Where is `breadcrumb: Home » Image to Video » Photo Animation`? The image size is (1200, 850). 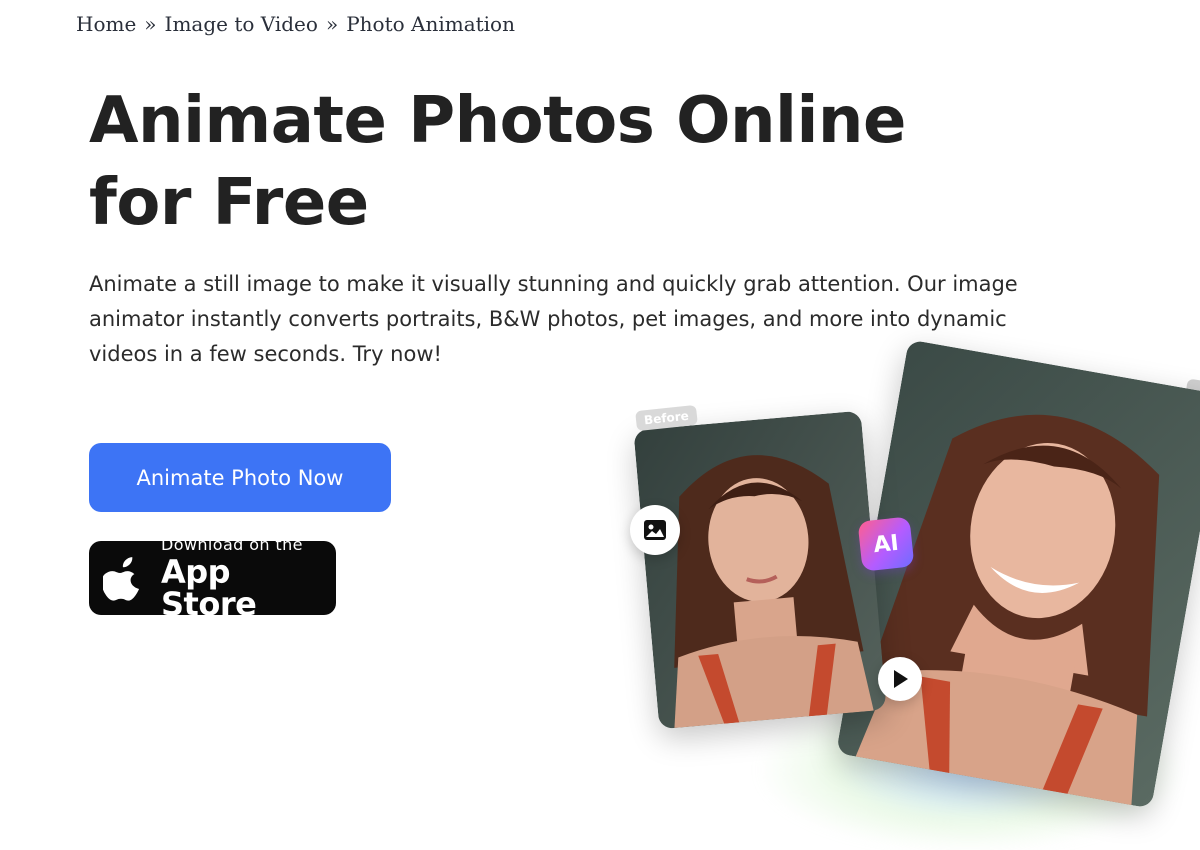 breadcrumb: Home » Image to Video » Photo Animation is located at coordinates (295, 24).